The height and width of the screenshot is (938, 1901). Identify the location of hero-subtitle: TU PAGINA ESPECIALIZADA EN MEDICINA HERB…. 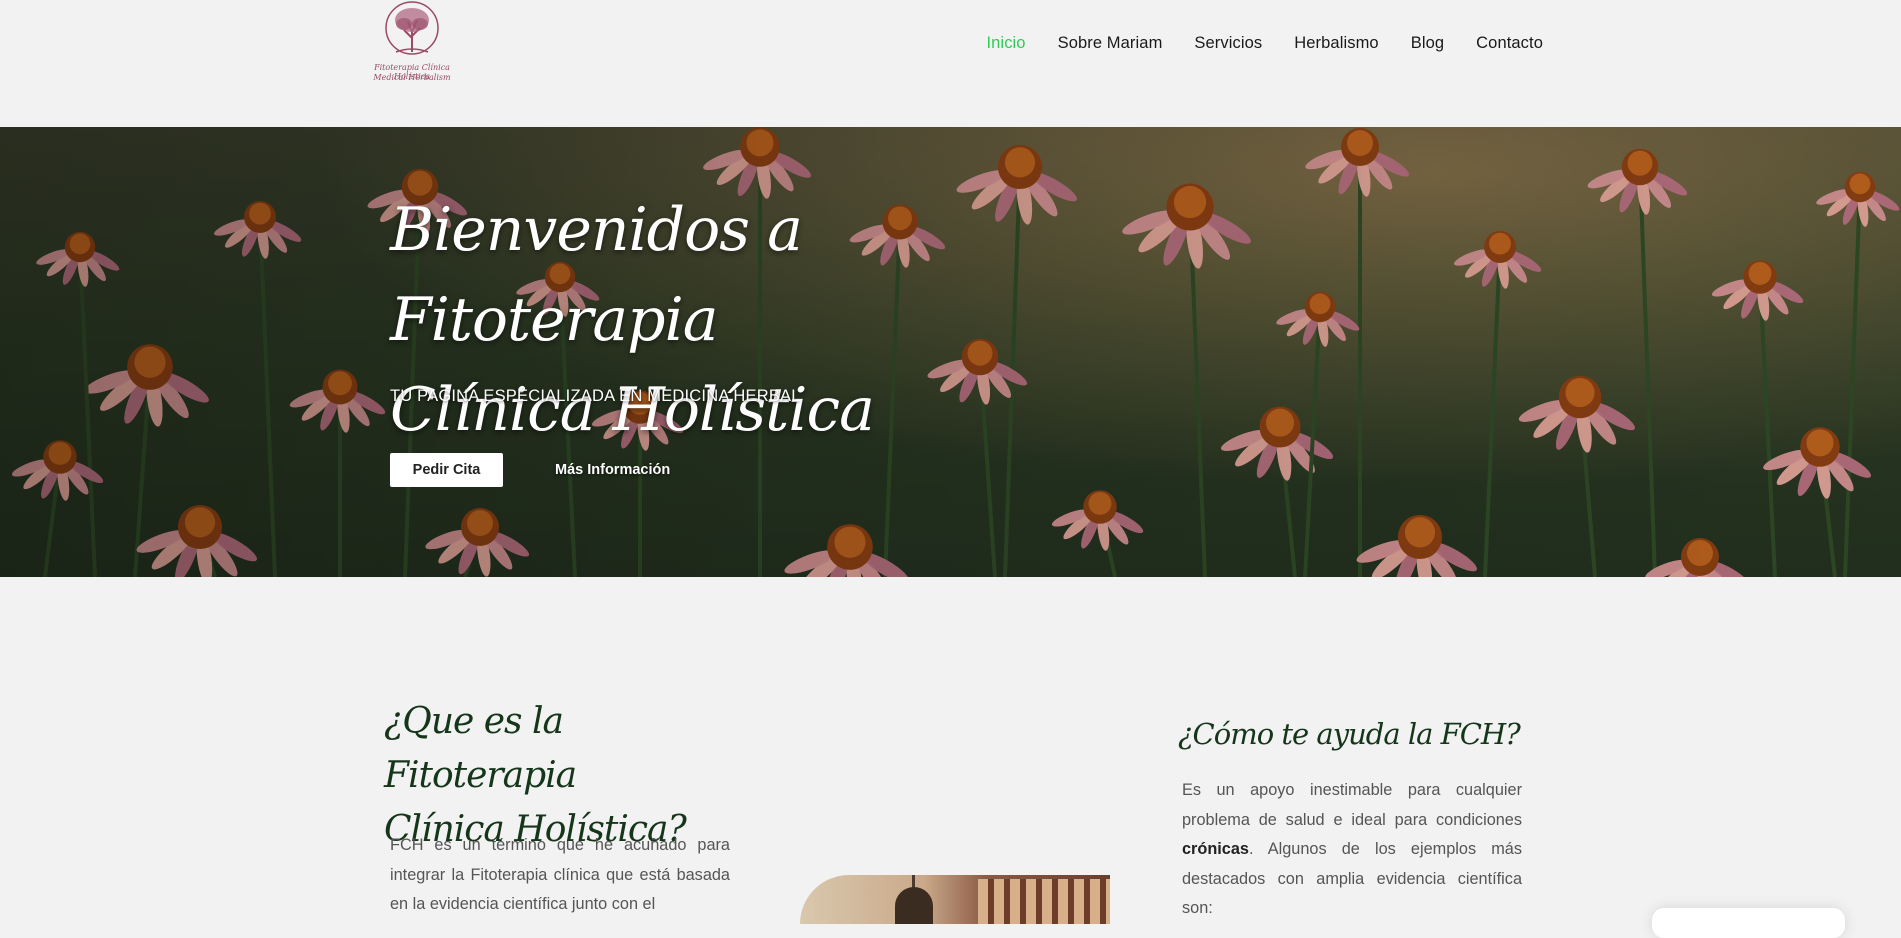
(595, 396).